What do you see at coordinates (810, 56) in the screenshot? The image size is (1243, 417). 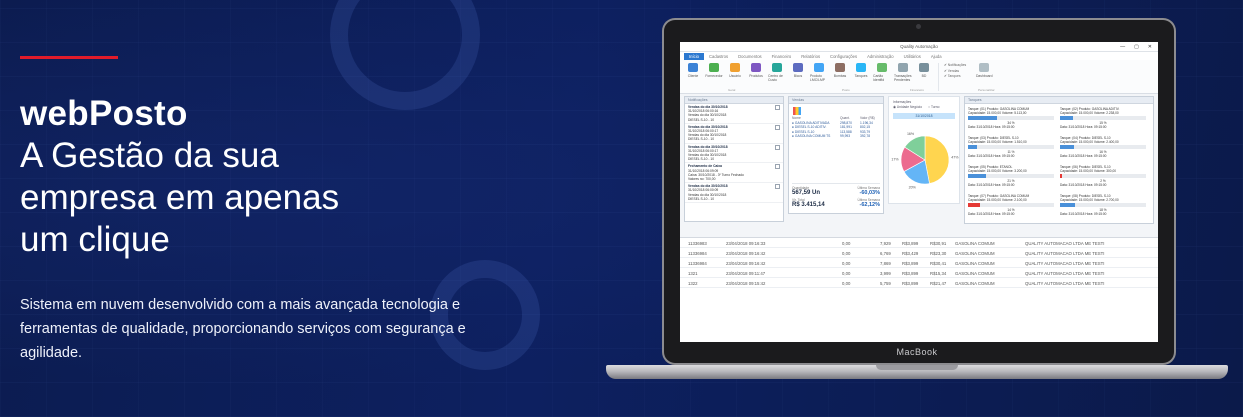 I see `menu-tab: Relatórios` at bounding box center [810, 56].